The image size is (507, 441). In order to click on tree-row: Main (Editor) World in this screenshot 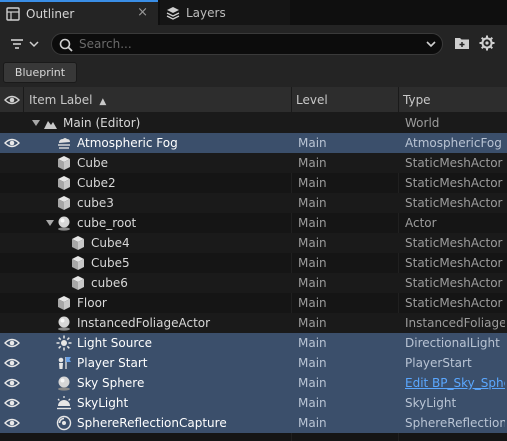, I will do `click(253, 123)`.